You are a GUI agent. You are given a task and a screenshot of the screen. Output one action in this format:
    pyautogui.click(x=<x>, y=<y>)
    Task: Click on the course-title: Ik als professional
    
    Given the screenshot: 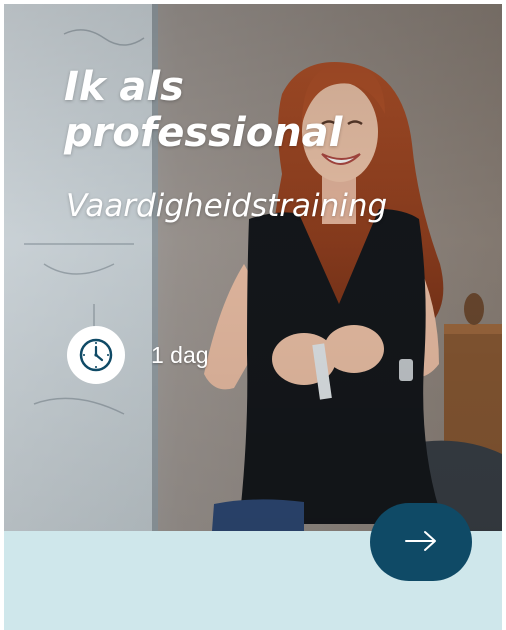 What is the action you would take?
    pyautogui.click(x=203, y=110)
    